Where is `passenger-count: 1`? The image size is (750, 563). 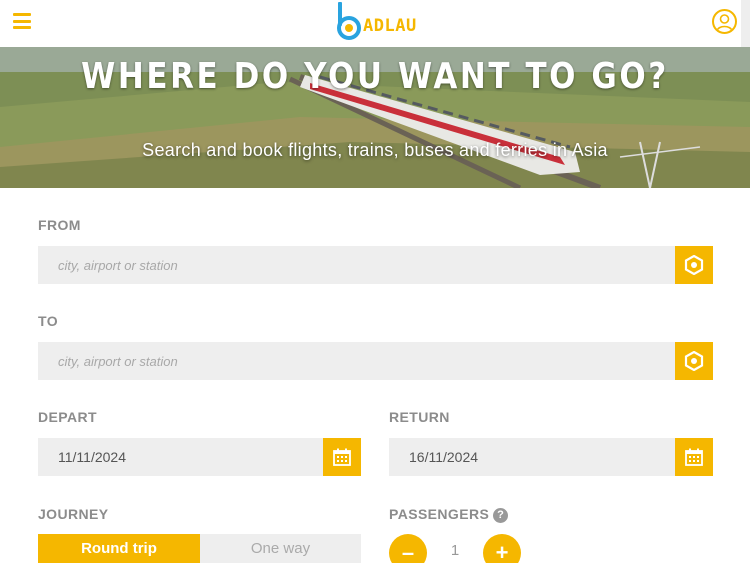 passenger-count: 1 is located at coordinates (455, 550).